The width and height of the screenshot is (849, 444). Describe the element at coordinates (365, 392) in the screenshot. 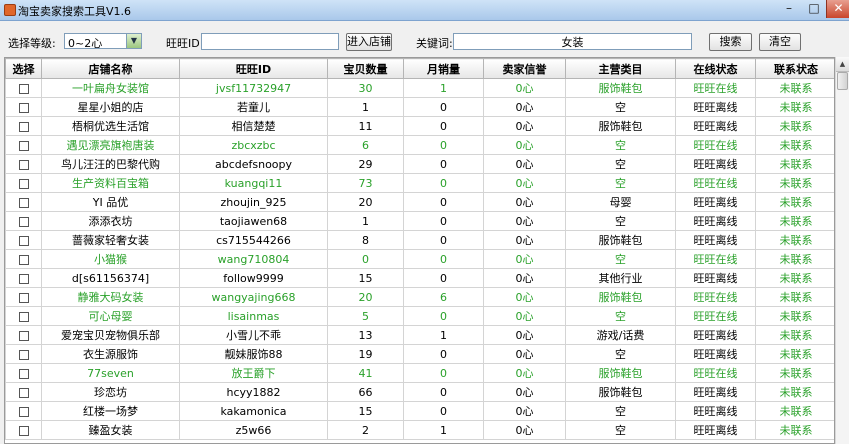

I see `item-count-cell: 66` at that location.